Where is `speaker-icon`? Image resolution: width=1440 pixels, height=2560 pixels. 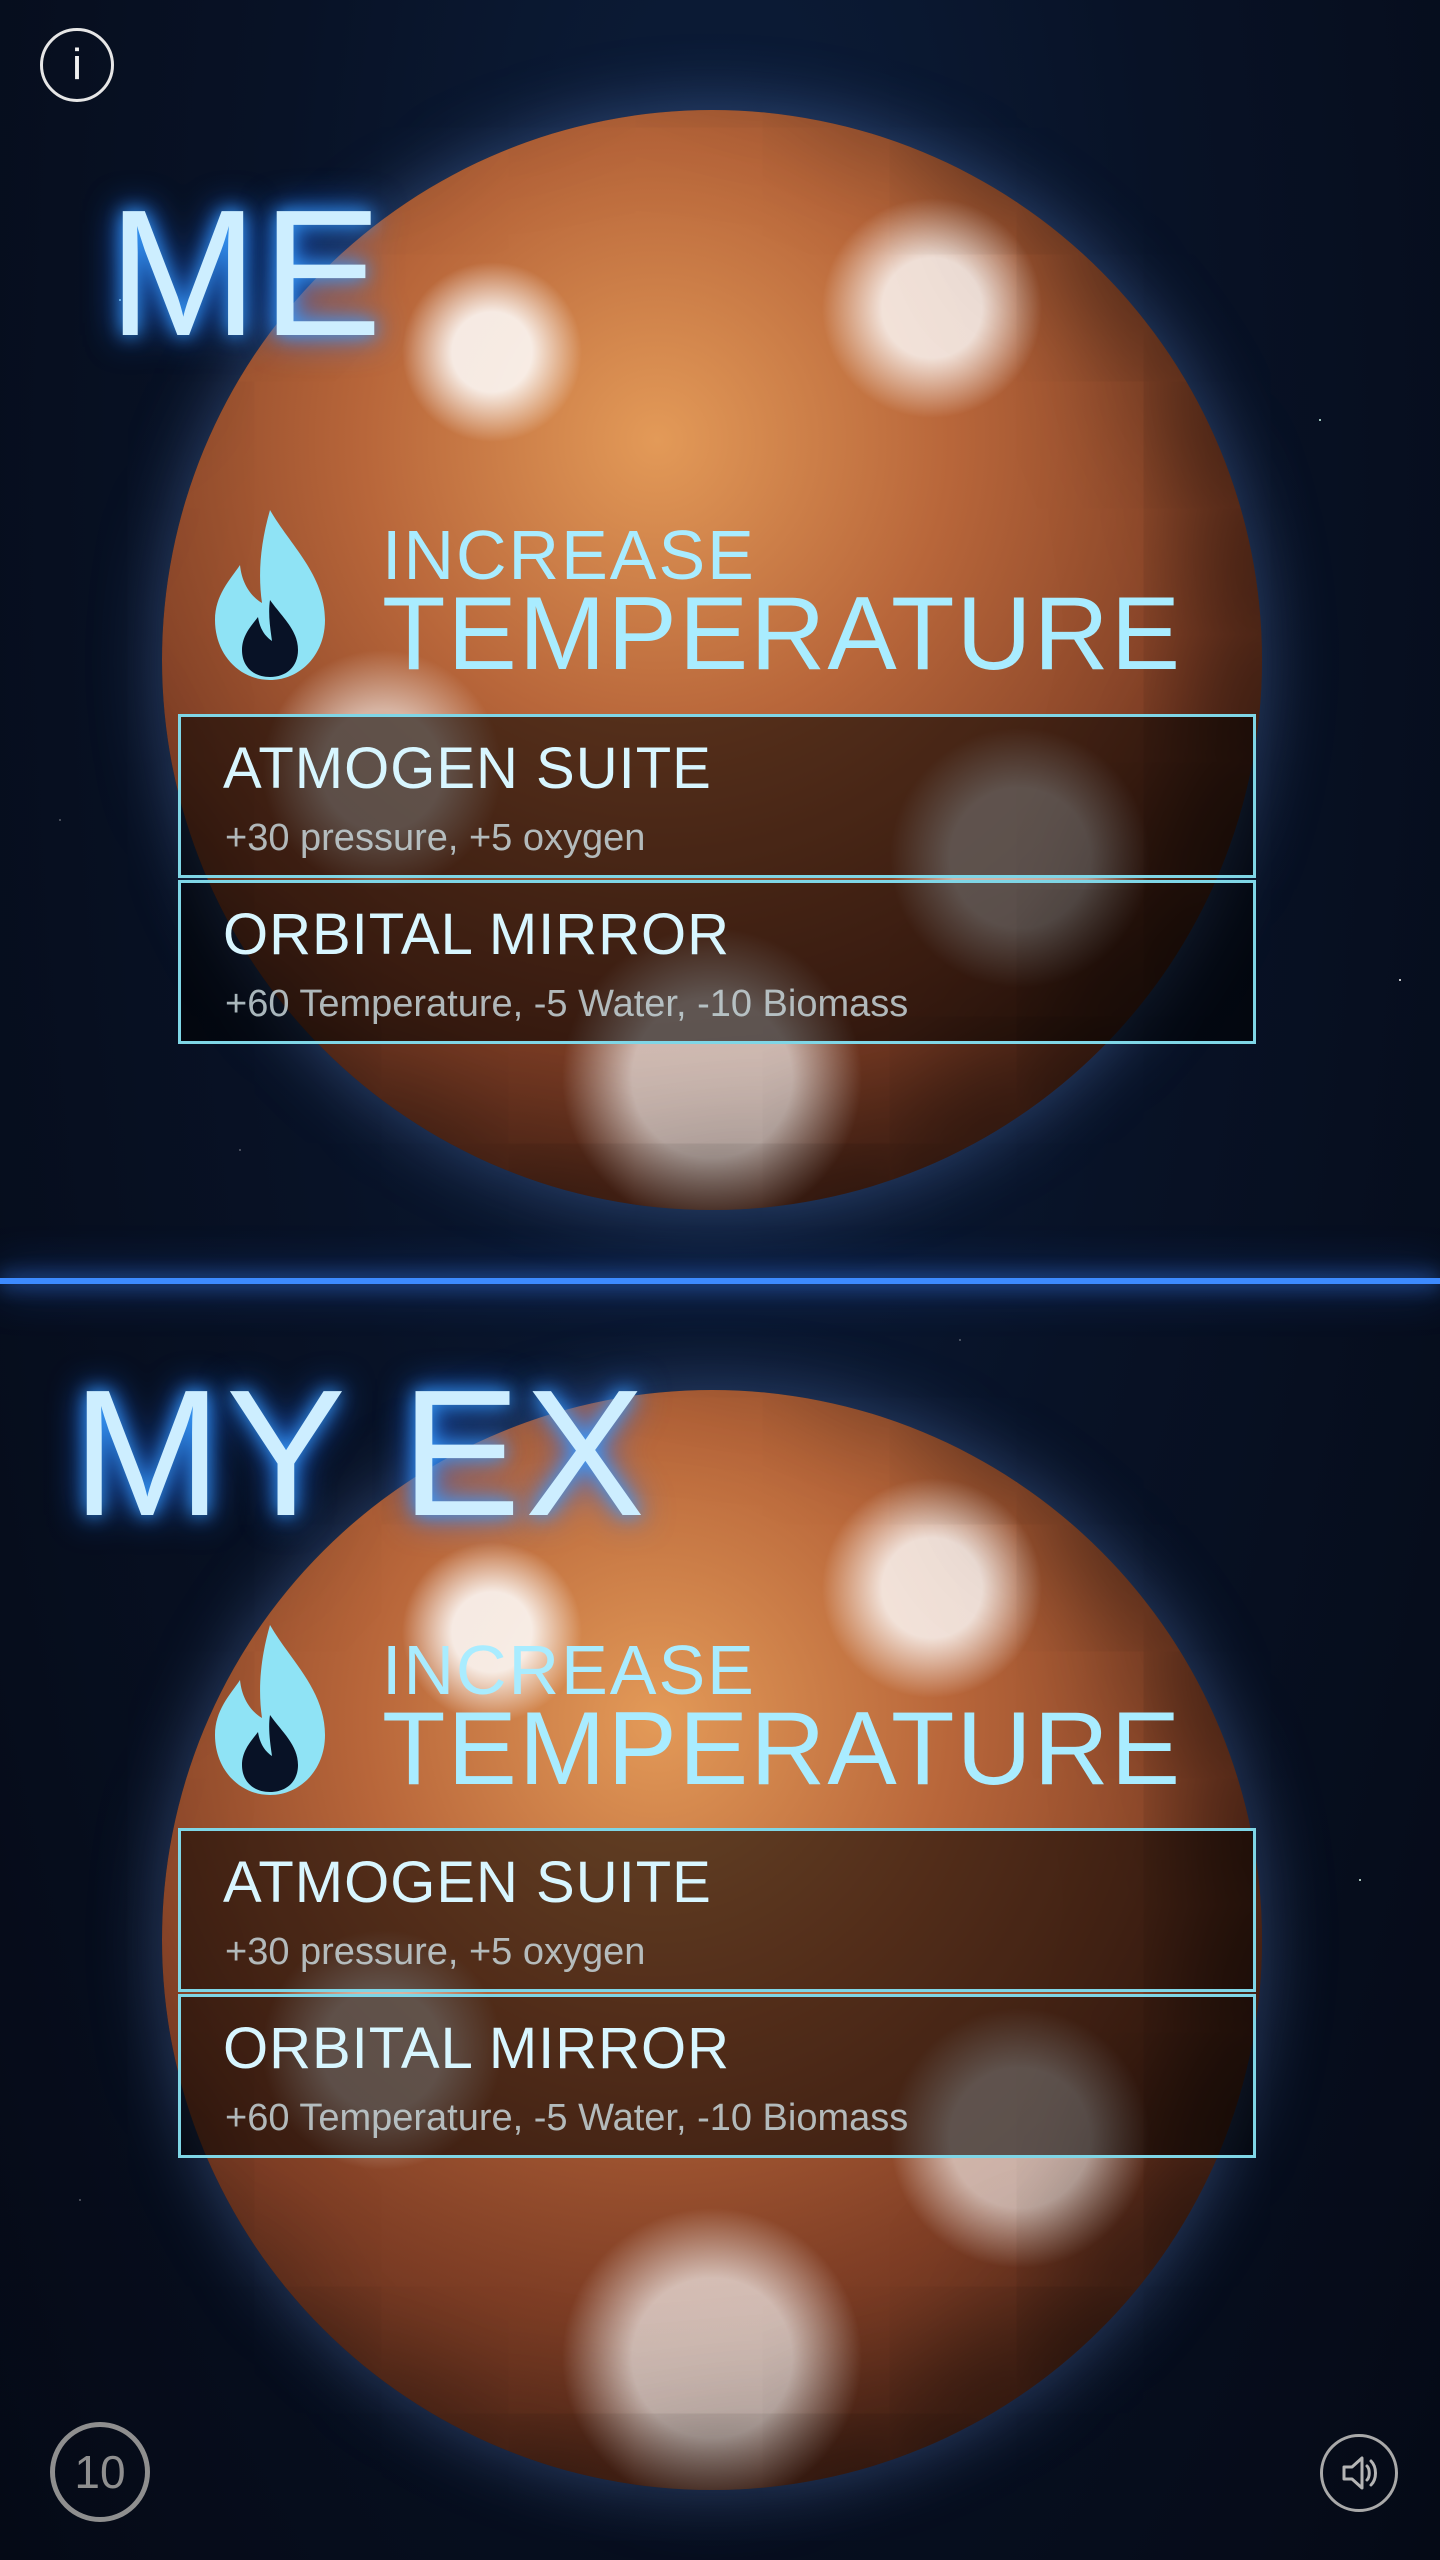
speaker-icon is located at coordinates (1359, 2473).